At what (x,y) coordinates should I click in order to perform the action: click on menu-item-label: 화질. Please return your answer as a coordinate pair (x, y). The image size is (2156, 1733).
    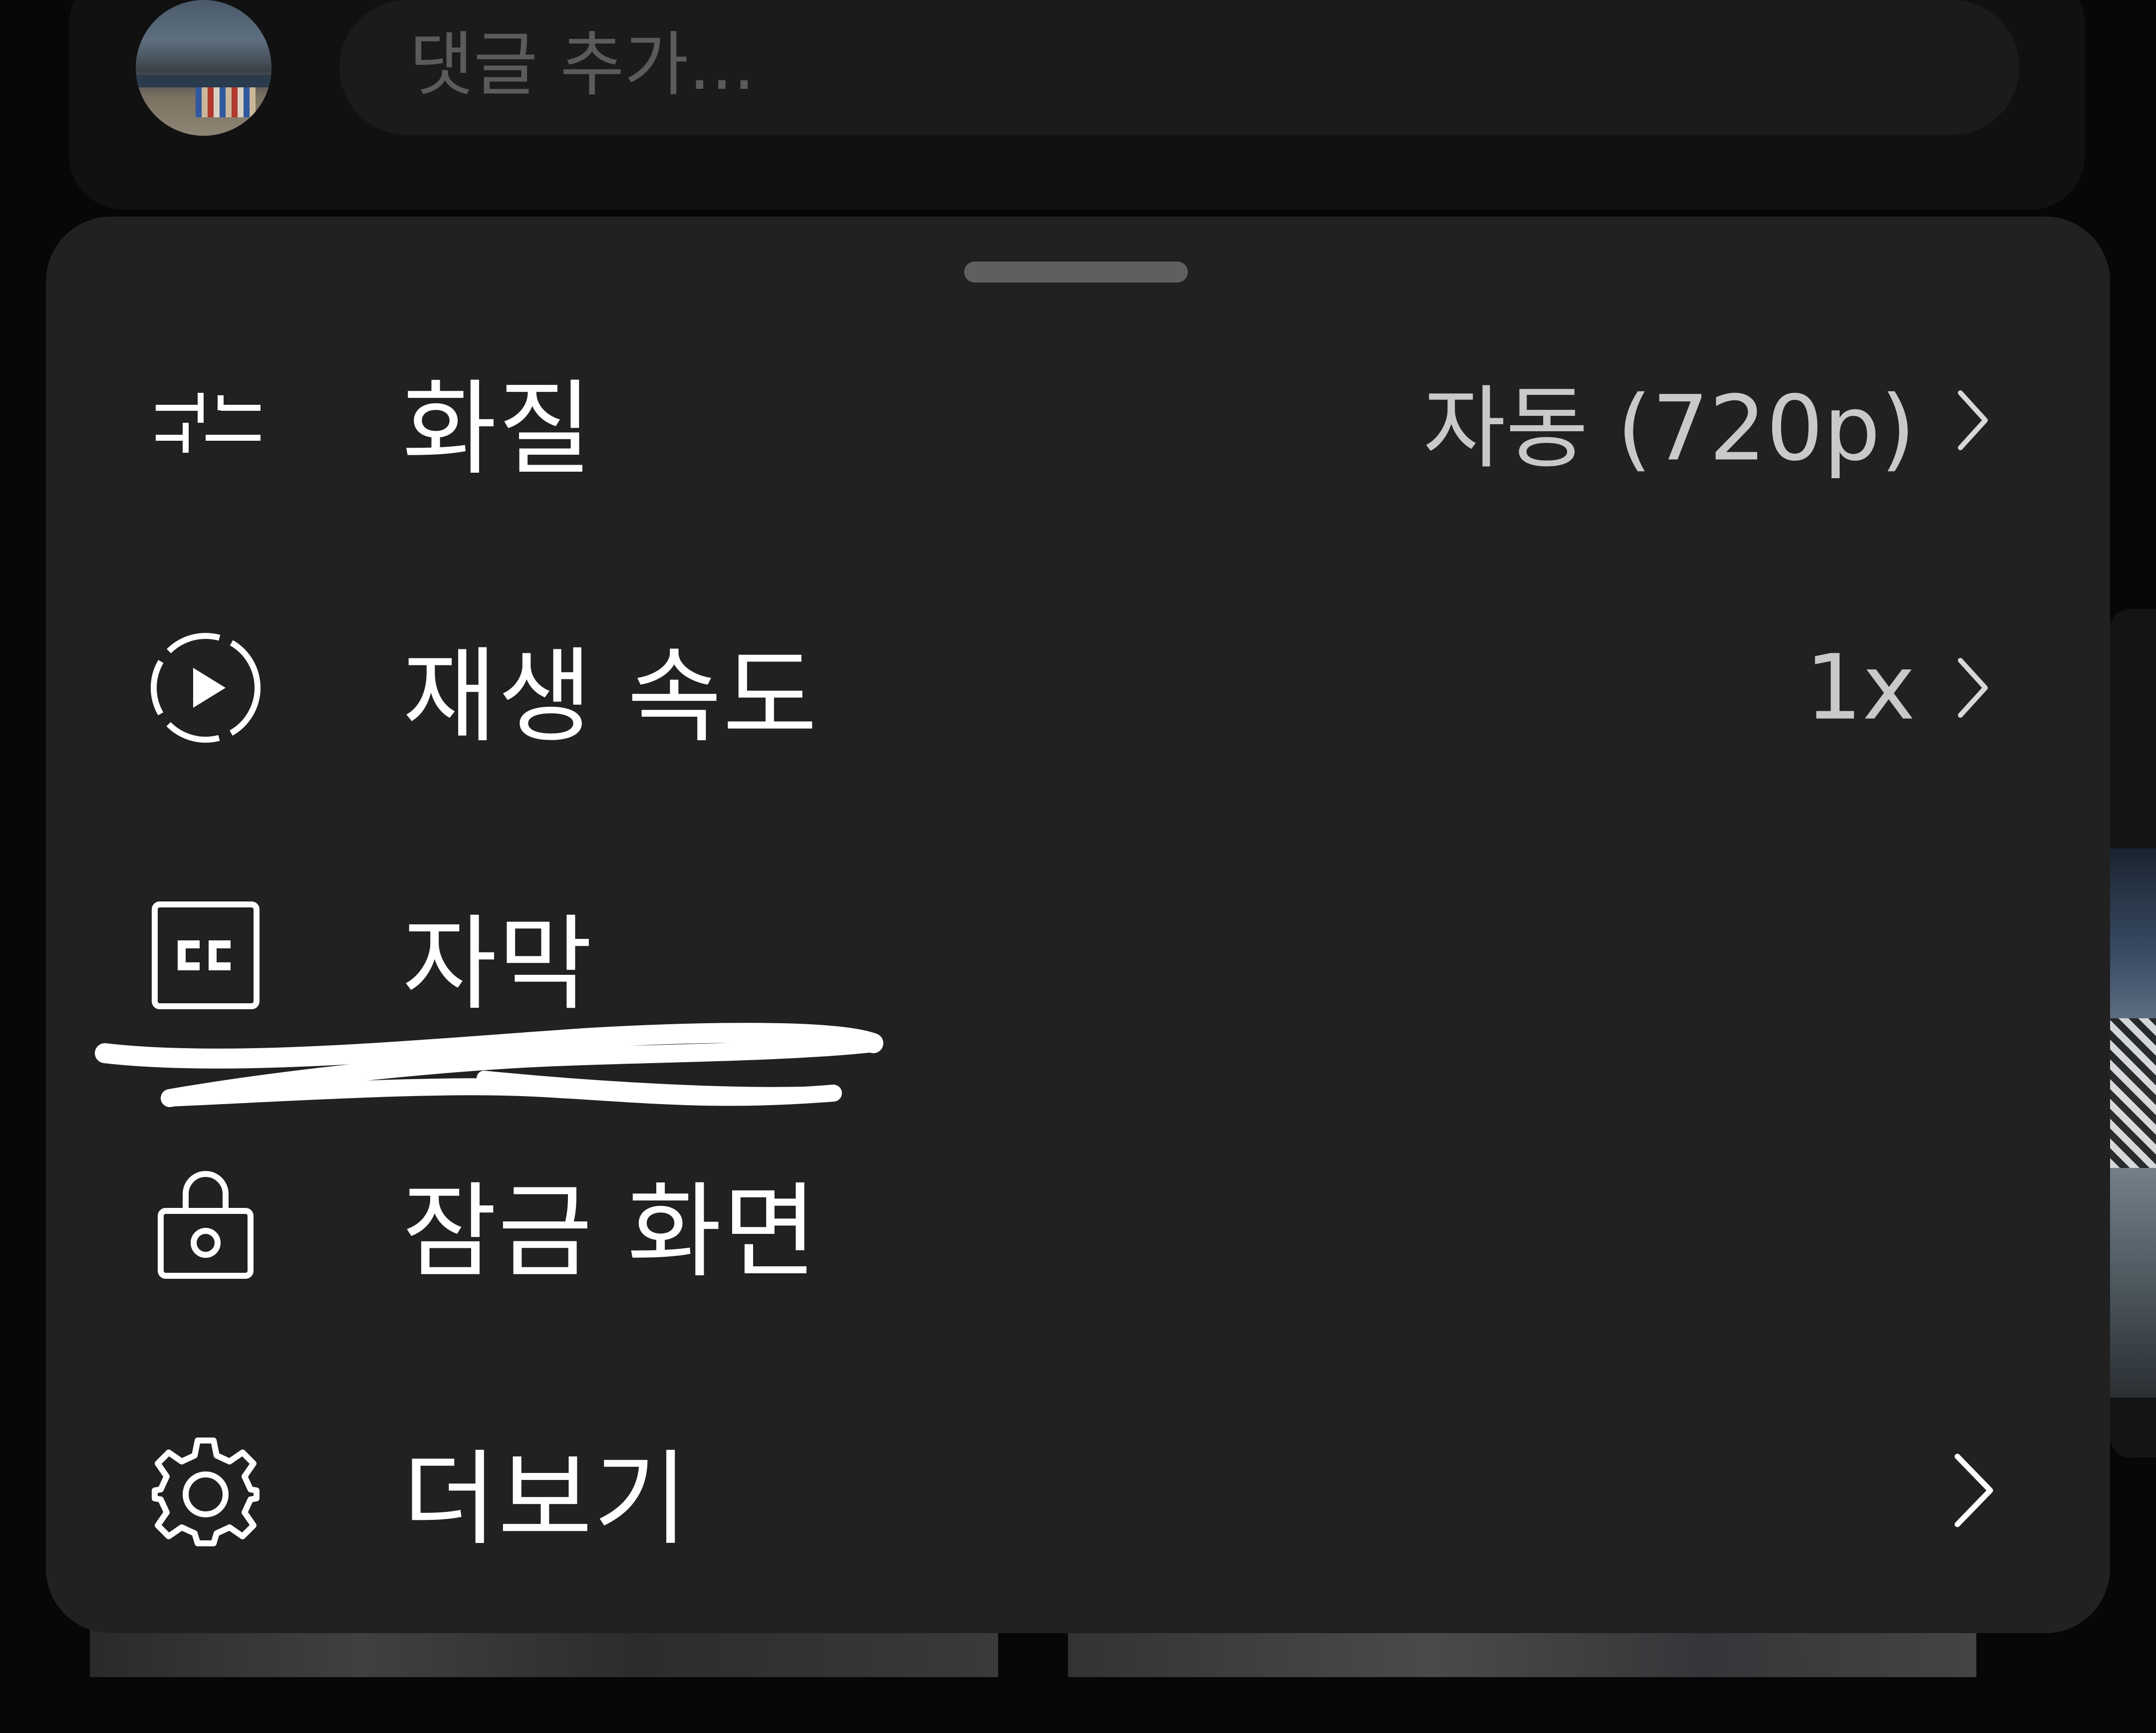
    Looking at the image, I should click on (498, 429).